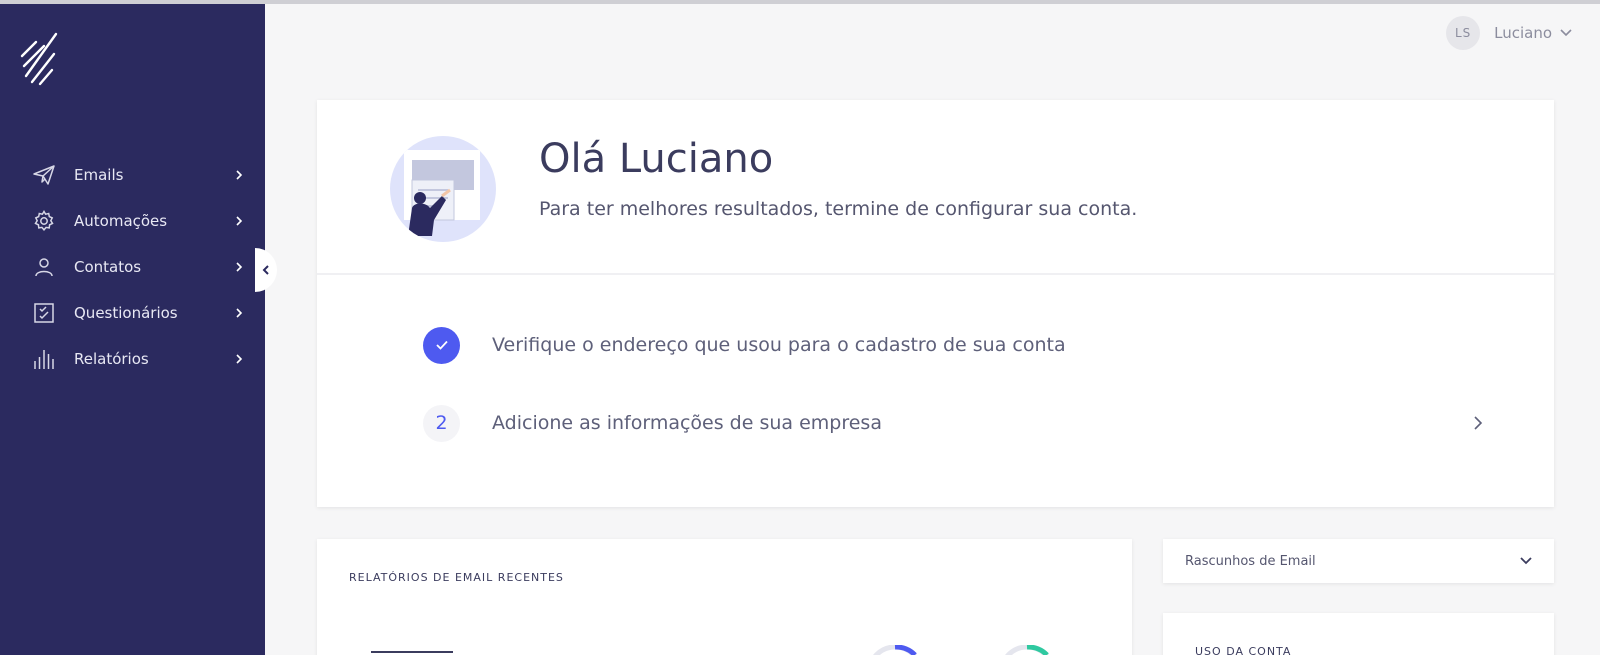 The height and width of the screenshot is (655, 1600). What do you see at coordinates (441, 423) in the screenshot?
I see `step-number: 2` at bounding box center [441, 423].